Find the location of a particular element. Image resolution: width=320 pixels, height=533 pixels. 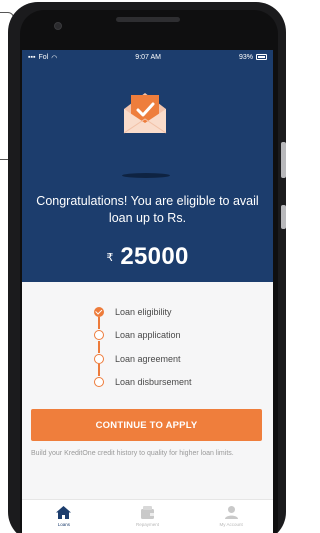

step-loan-agreement: Loan agreement is located at coordinates (143, 359).